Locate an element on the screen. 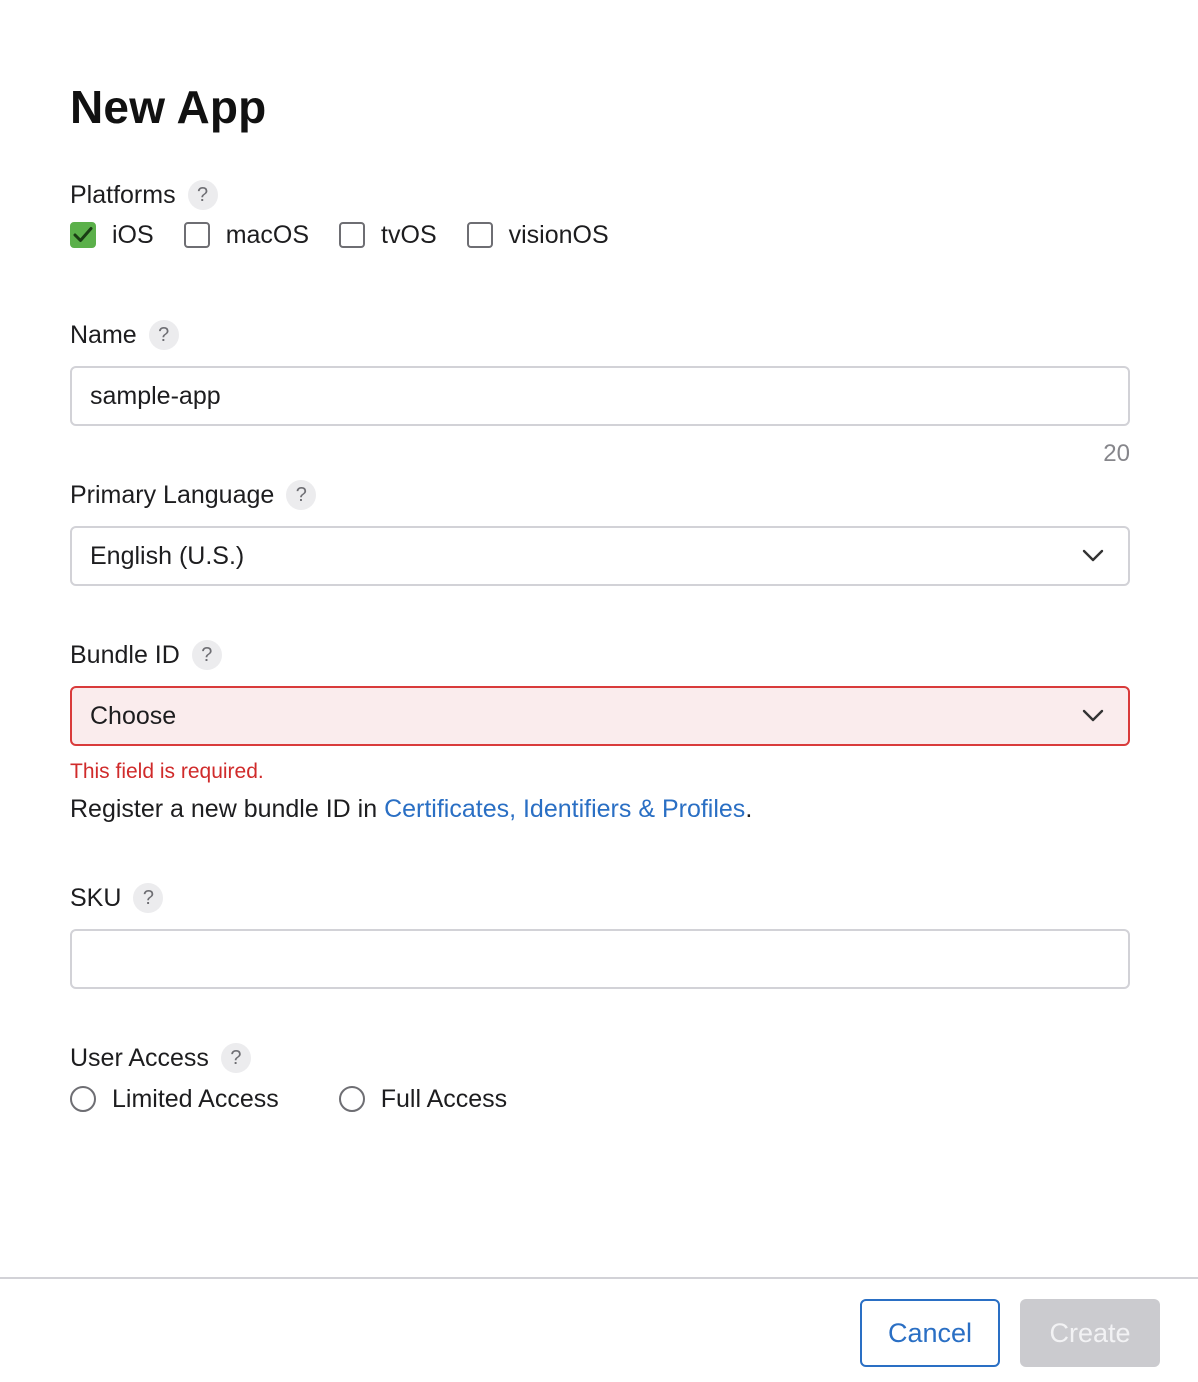 Image resolution: width=1198 pixels, height=1382 pixels. primary-language-help-icon: ? is located at coordinates (301, 495).